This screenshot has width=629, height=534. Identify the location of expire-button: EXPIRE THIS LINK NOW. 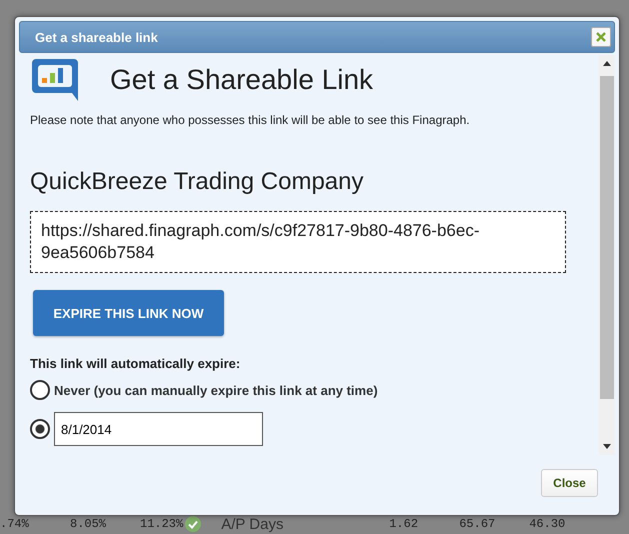
(128, 313).